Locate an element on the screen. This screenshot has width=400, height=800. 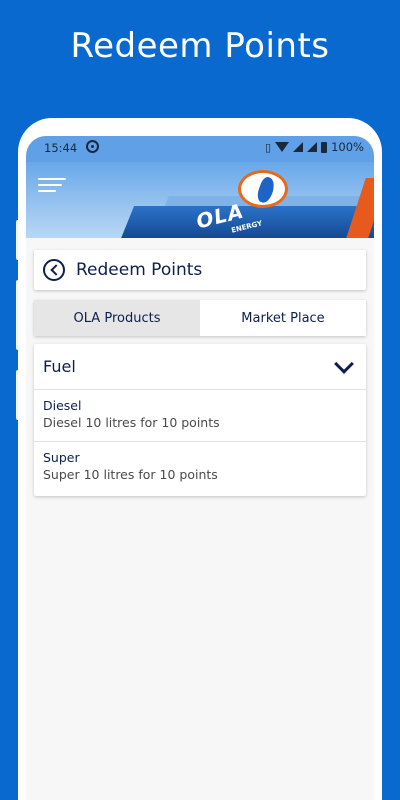
battery-icon is located at coordinates (324, 147).